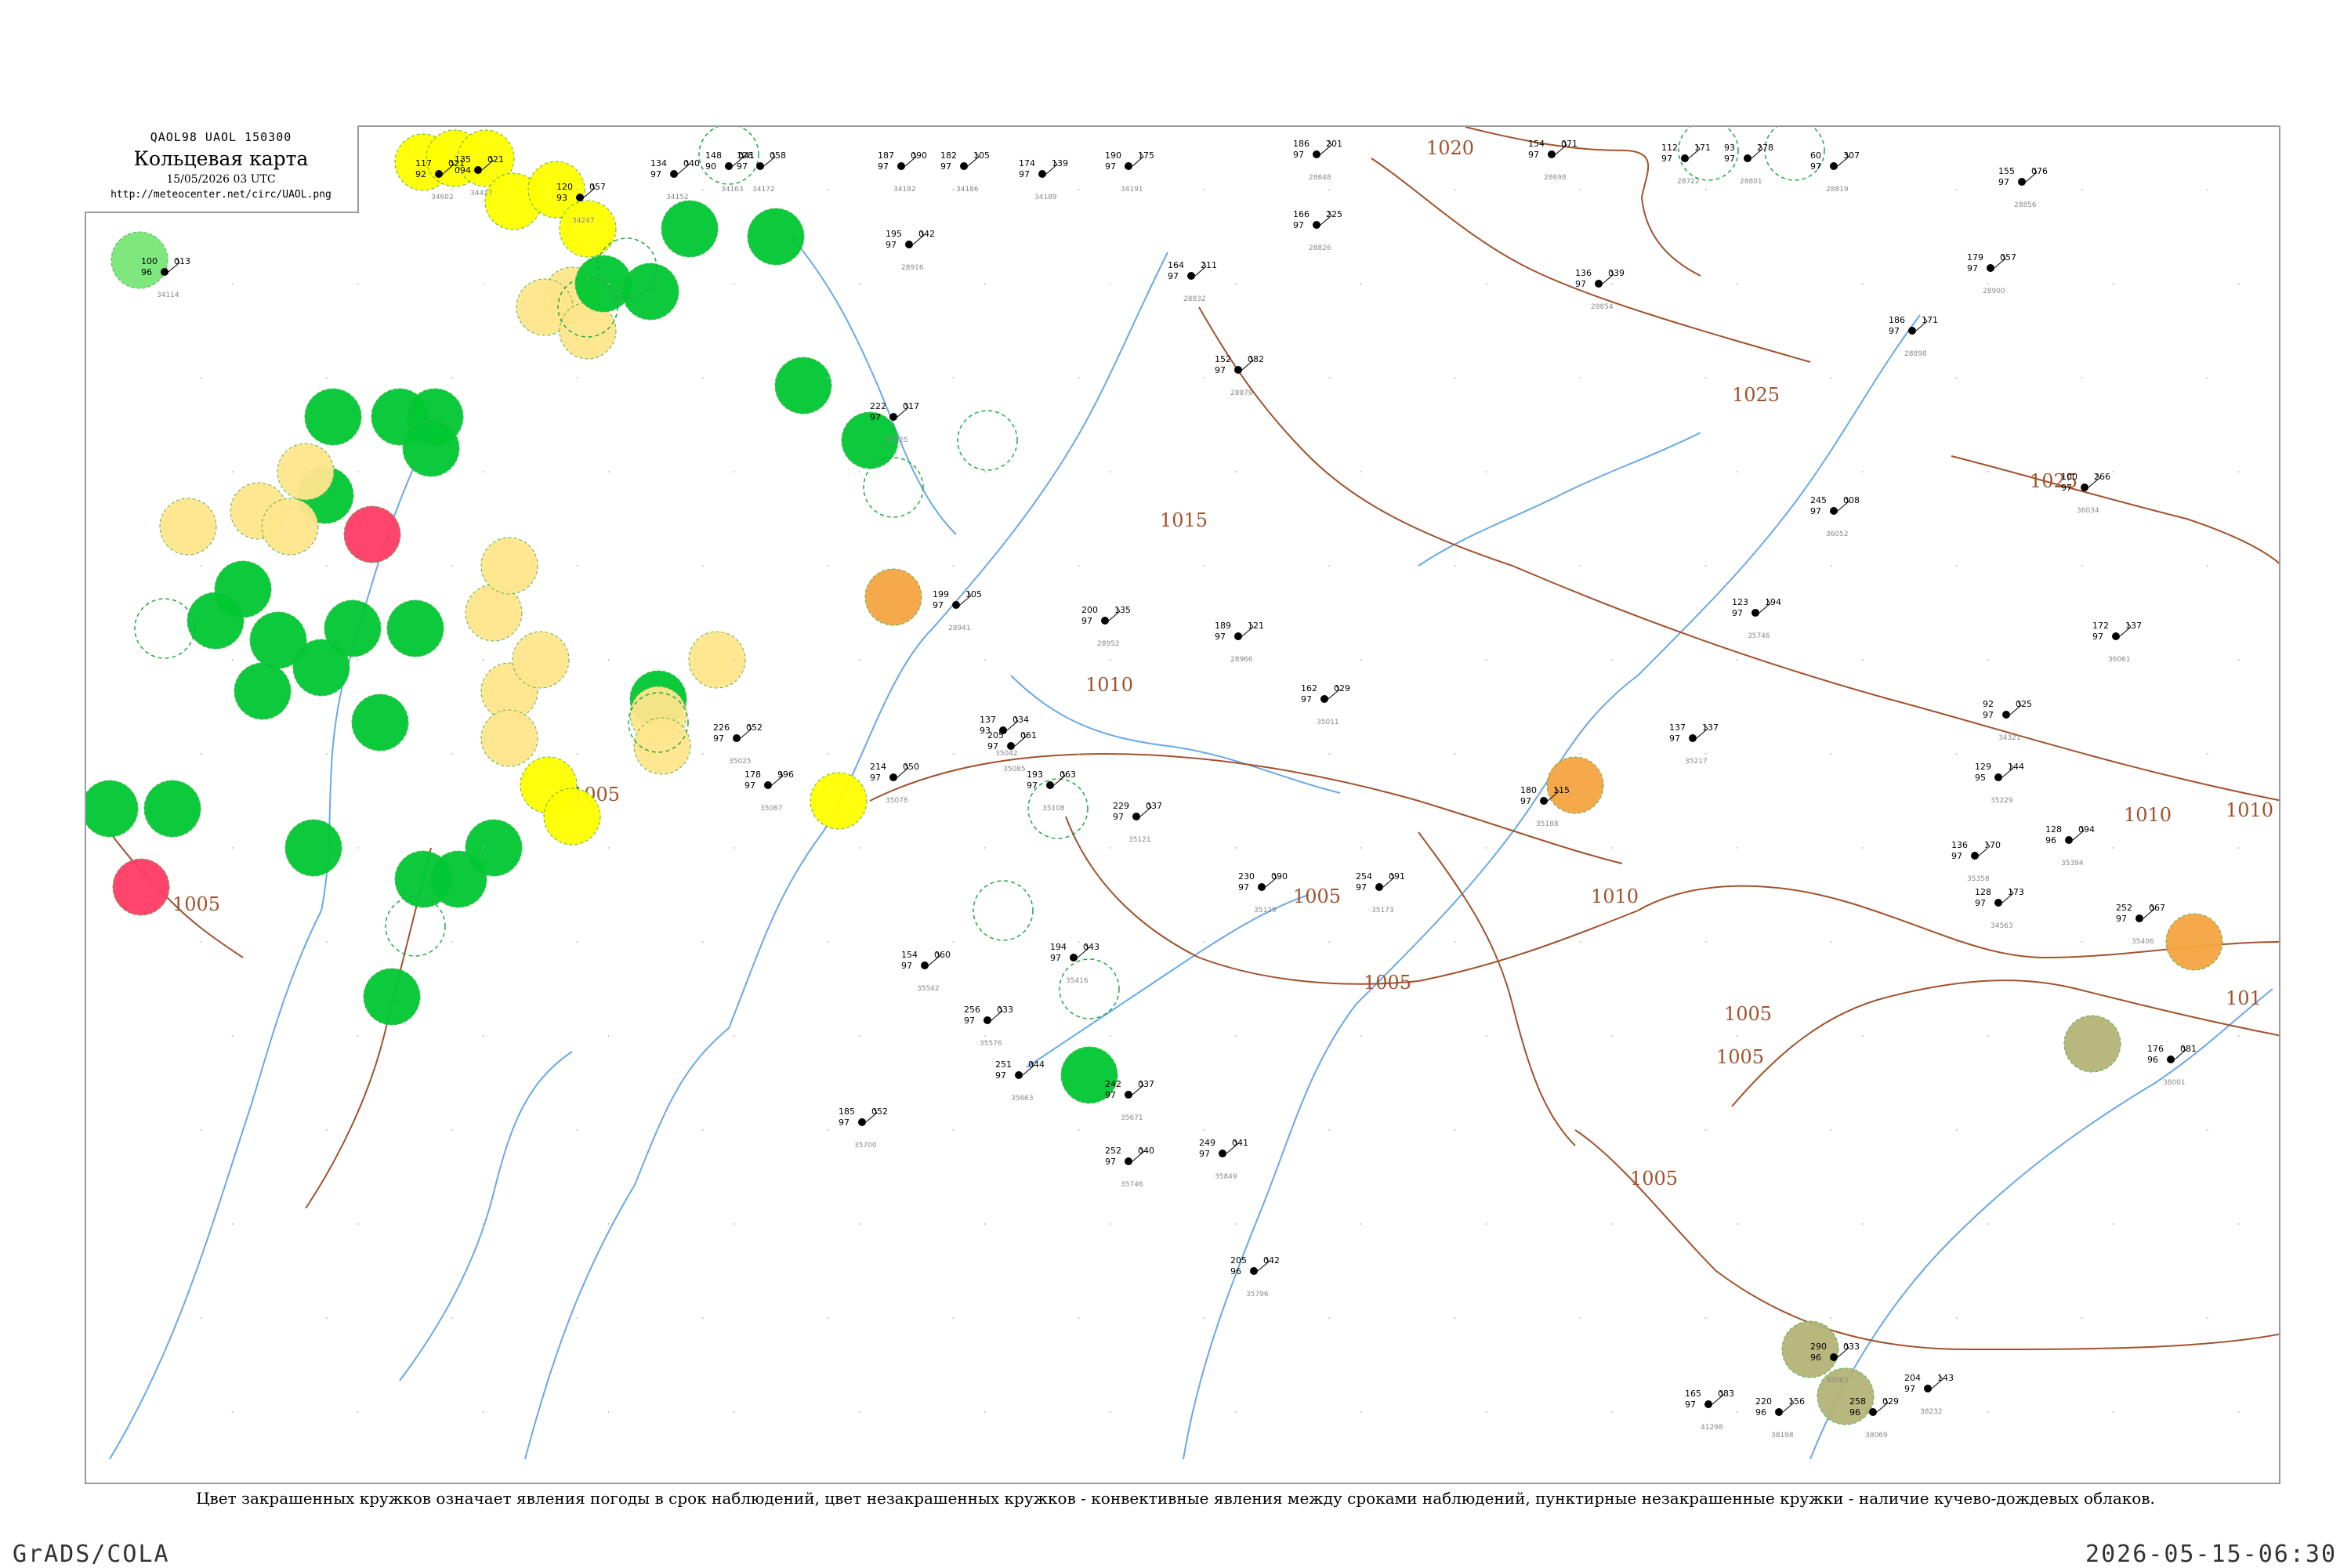 The image size is (2351, 1568). I want to click on station-value-top: 195, so click(894, 234).